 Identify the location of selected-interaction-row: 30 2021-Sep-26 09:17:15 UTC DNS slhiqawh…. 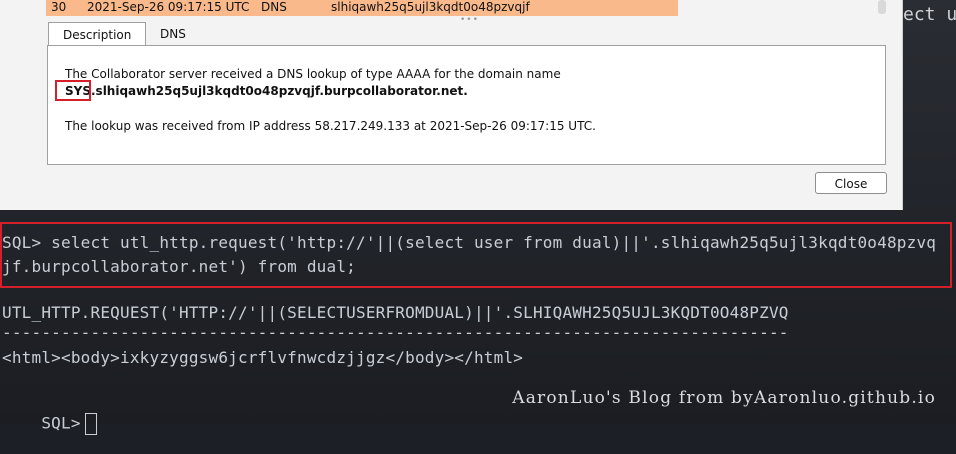
(362, 8).